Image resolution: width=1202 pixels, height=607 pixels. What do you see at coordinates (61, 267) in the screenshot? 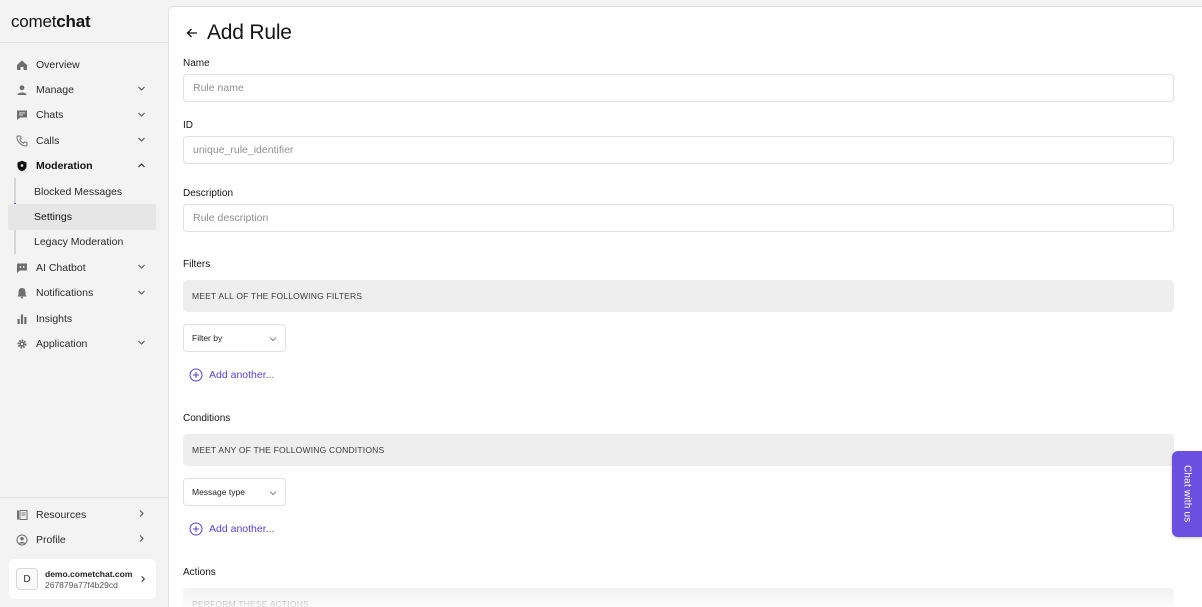
I see `sidebar-item-label: AI Chatbot` at bounding box center [61, 267].